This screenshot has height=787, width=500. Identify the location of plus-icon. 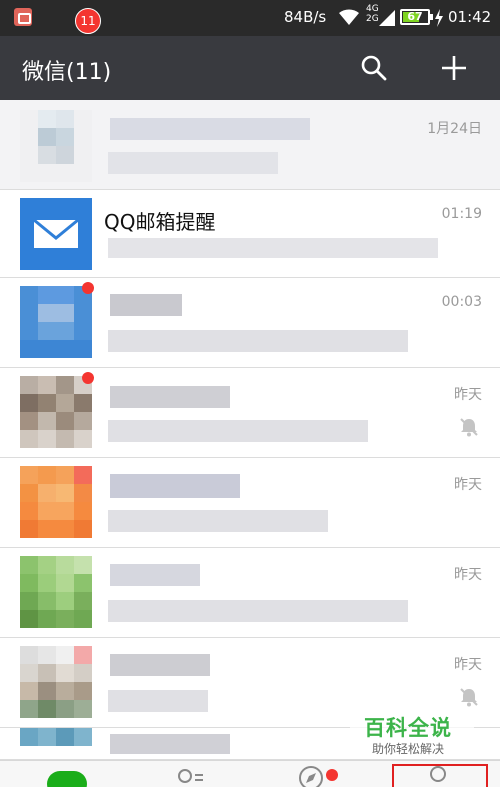
(454, 68).